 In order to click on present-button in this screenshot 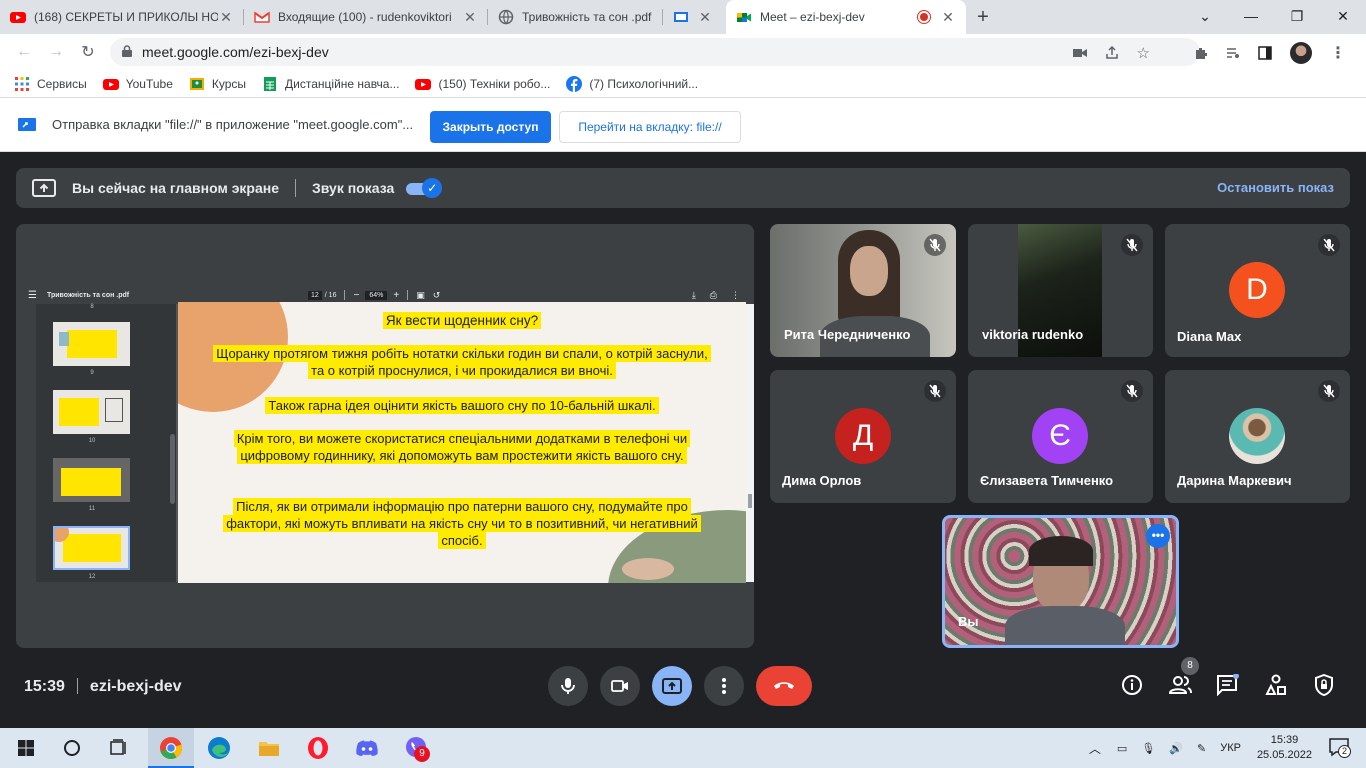, I will do `click(672, 686)`.